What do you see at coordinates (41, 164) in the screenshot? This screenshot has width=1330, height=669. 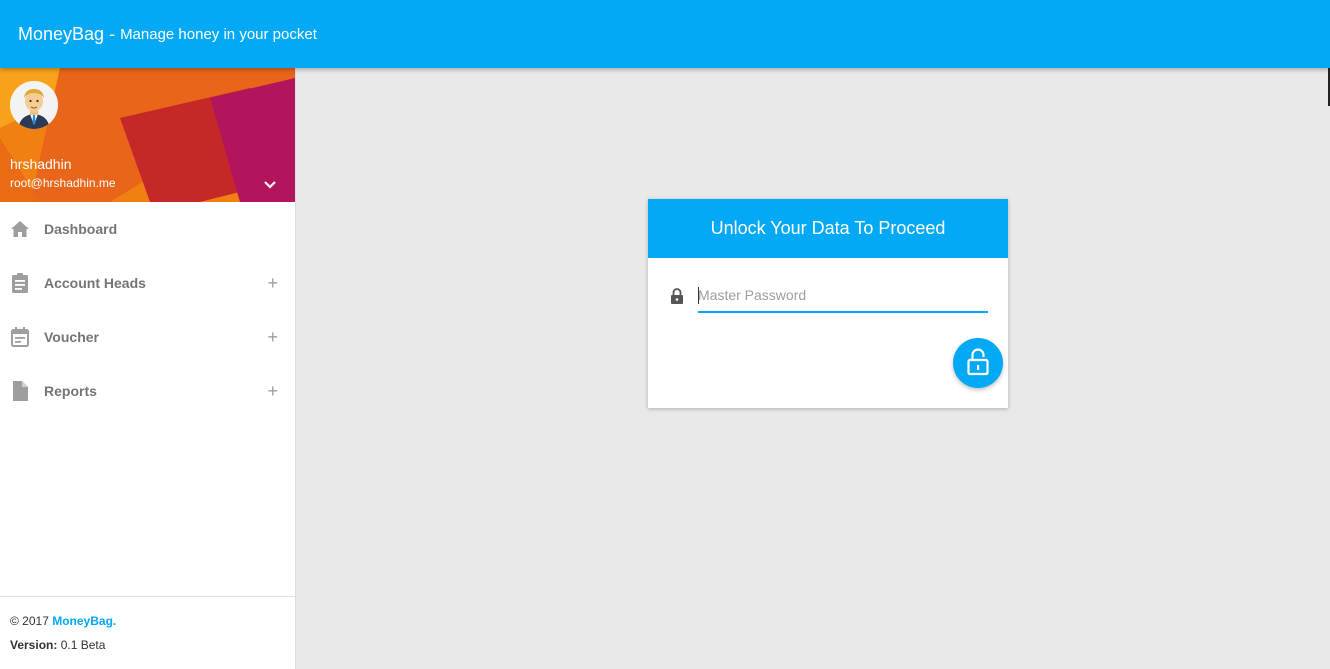 I see `user-name: hrshadhin` at bounding box center [41, 164].